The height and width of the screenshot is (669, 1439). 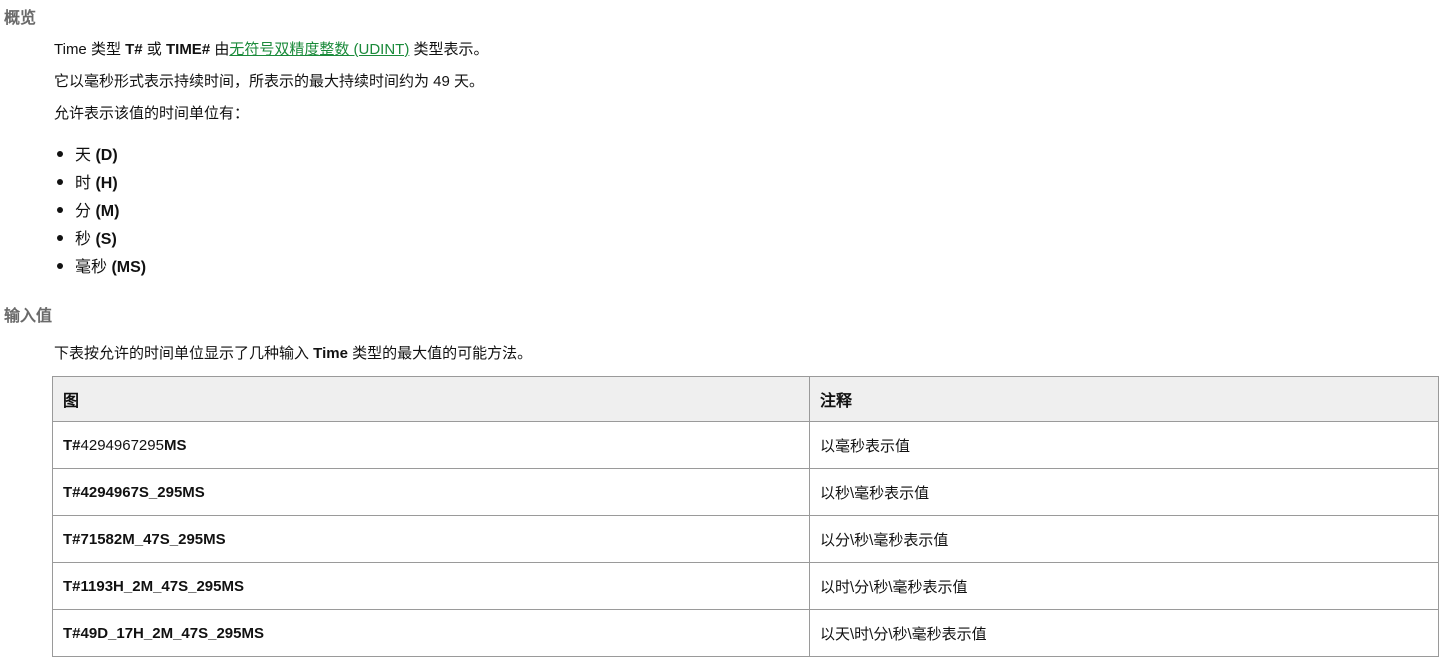 I want to click on p1-by: 由, so click(x=220, y=49).